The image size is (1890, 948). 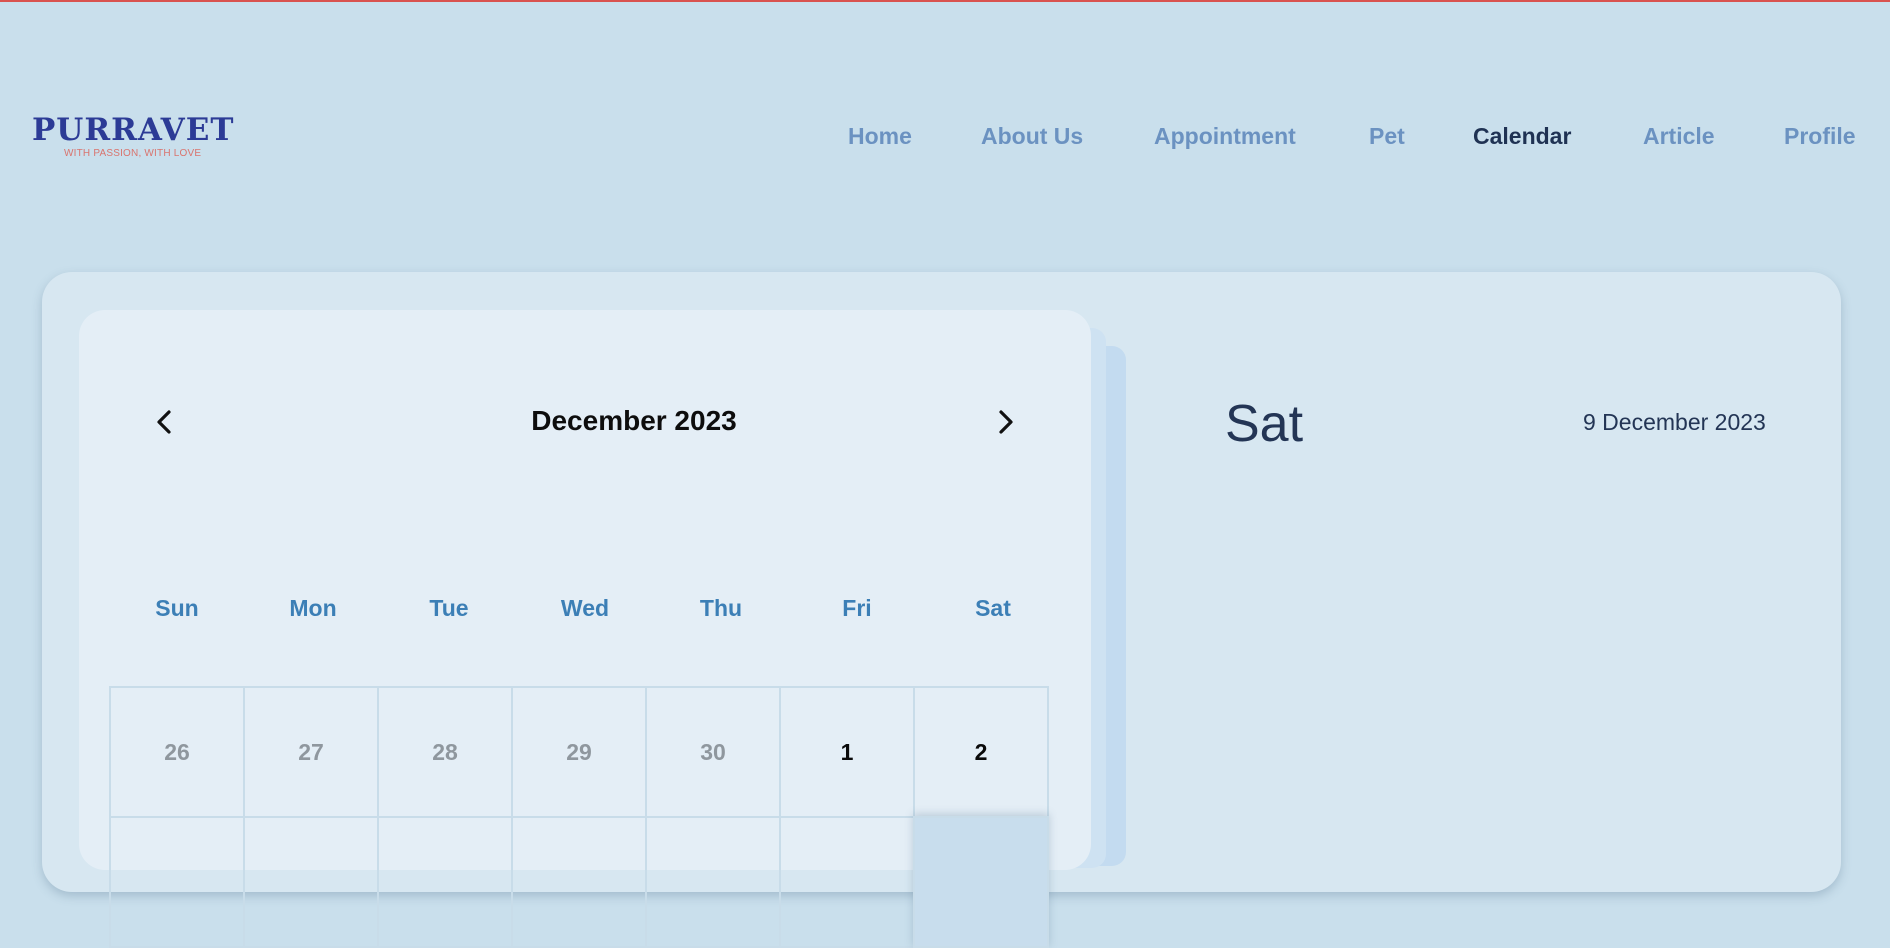 What do you see at coordinates (945, 1) in the screenshot?
I see `top-accent-line` at bounding box center [945, 1].